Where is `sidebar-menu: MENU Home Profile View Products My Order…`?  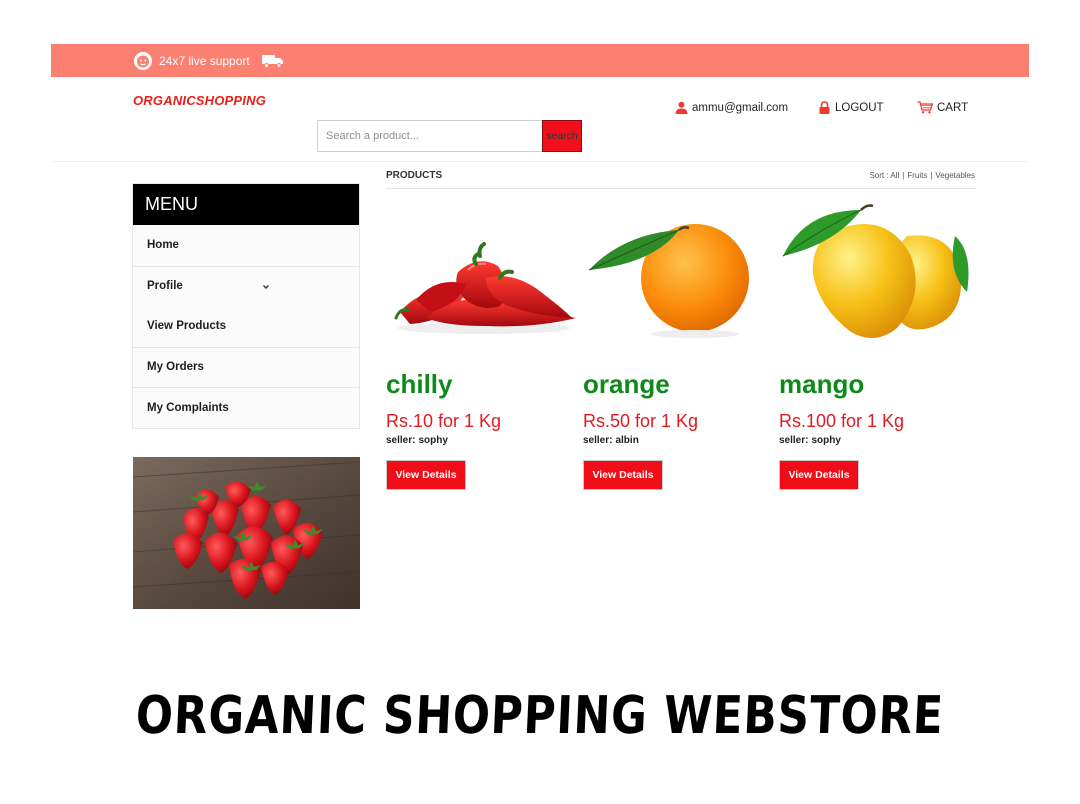
sidebar-menu: MENU Home Profile View Products My Order… is located at coordinates (246, 306).